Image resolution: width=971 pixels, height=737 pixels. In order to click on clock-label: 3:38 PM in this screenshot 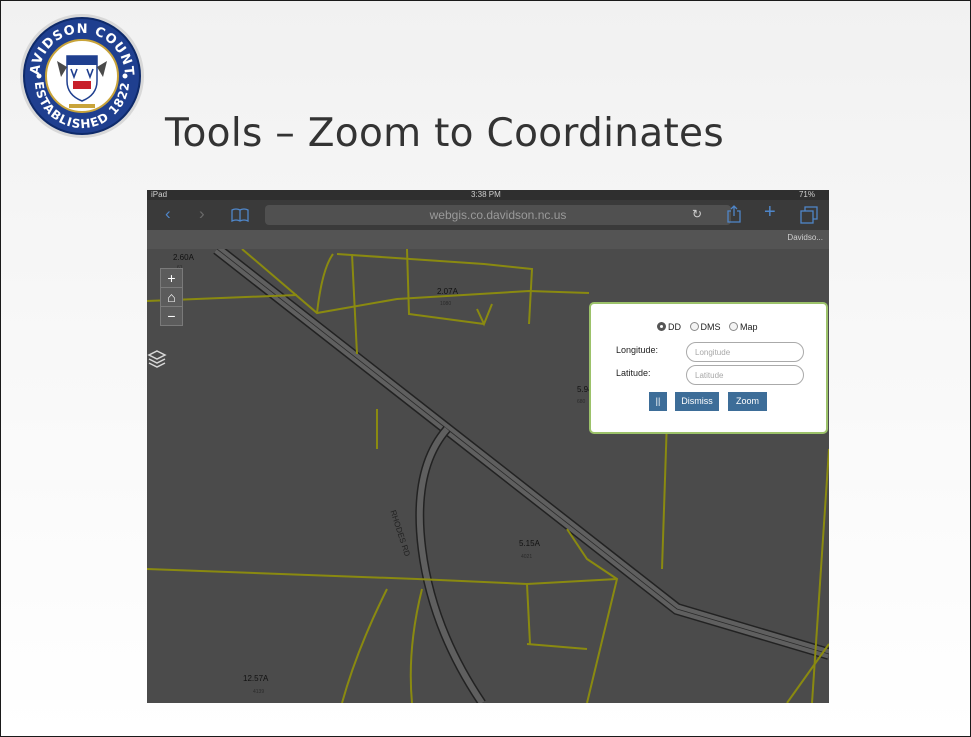, I will do `click(486, 194)`.